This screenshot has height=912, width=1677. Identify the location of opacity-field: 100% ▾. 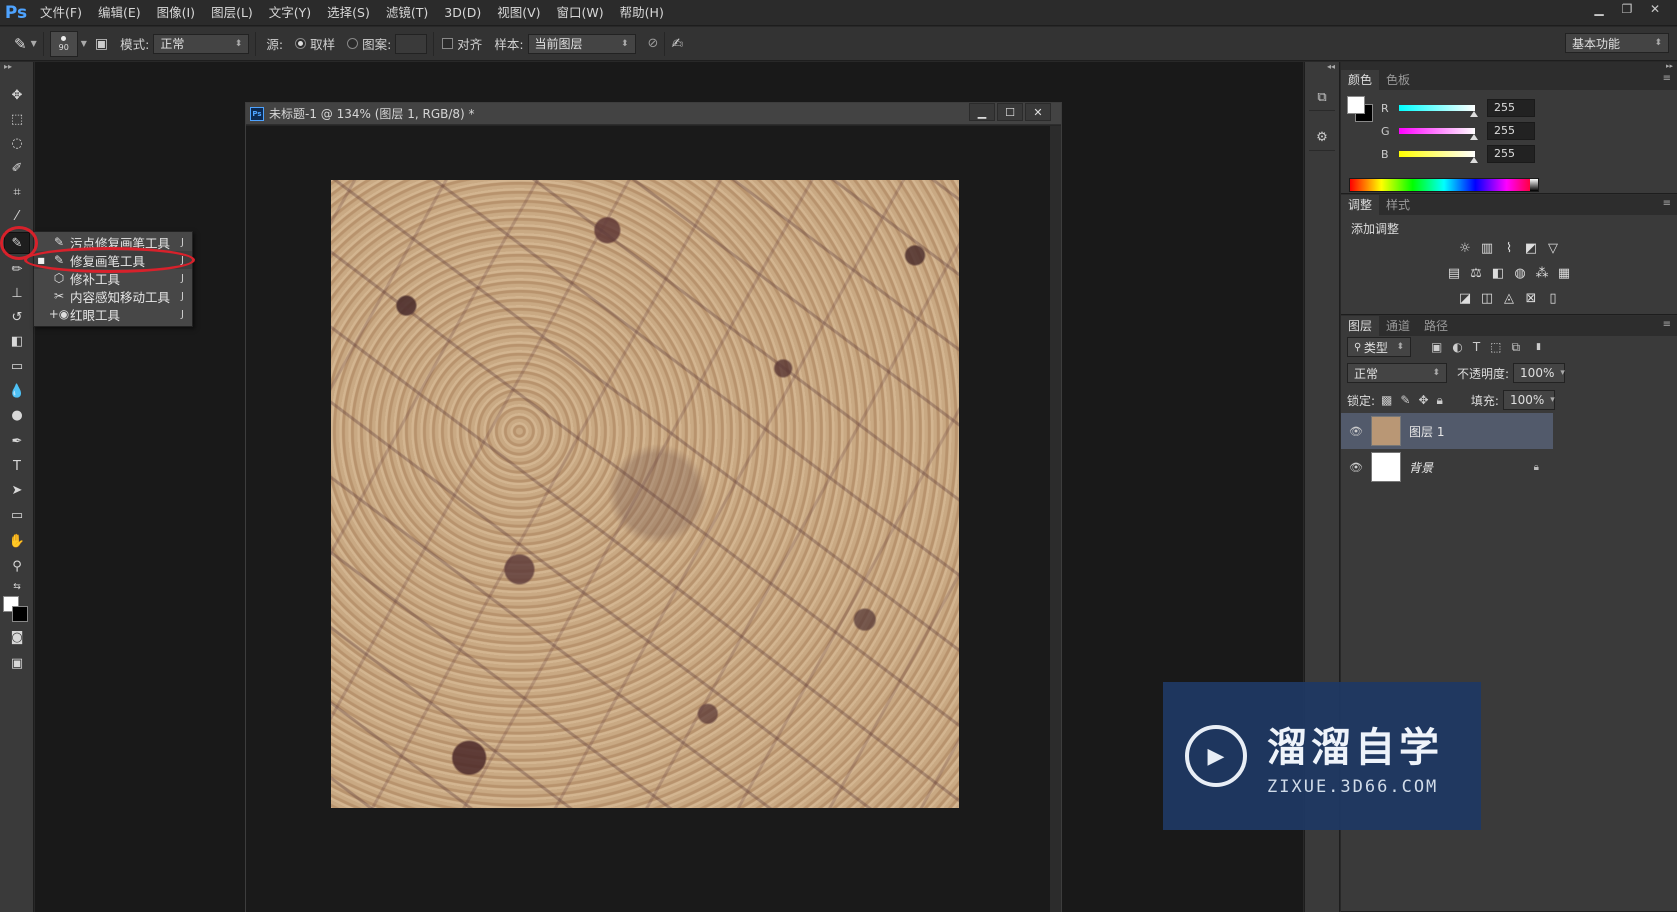
(1539, 373).